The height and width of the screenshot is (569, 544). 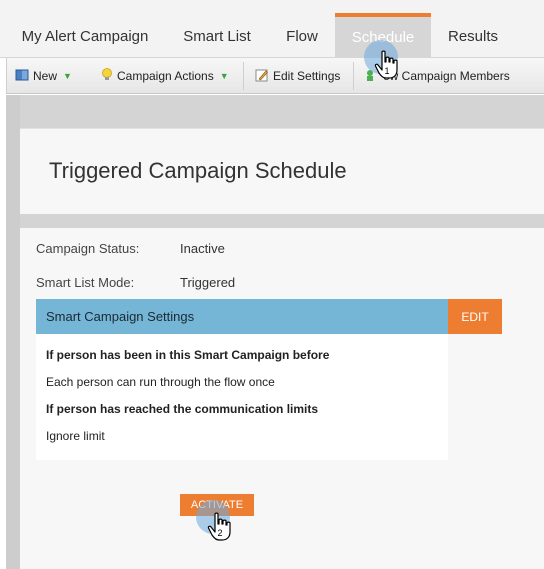 I want to click on campaign-actions-button: Campaign Actions ▼, so click(x=165, y=76).